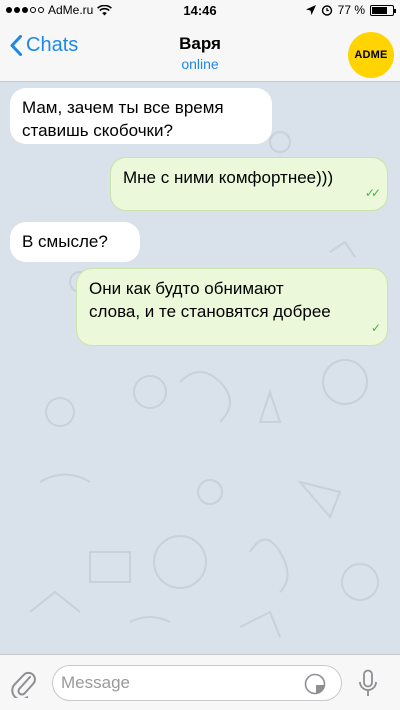  Describe the element at coordinates (315, 684) in the screenshot. I see `sticker-icon` at that location.